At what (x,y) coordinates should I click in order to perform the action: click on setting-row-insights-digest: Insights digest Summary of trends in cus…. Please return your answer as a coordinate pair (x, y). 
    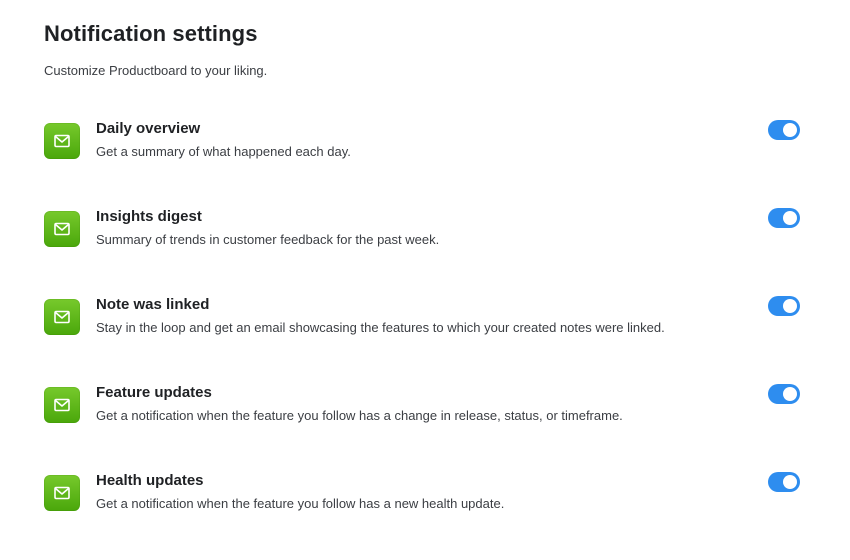
    Looking at the image, I should click on (424, 252).